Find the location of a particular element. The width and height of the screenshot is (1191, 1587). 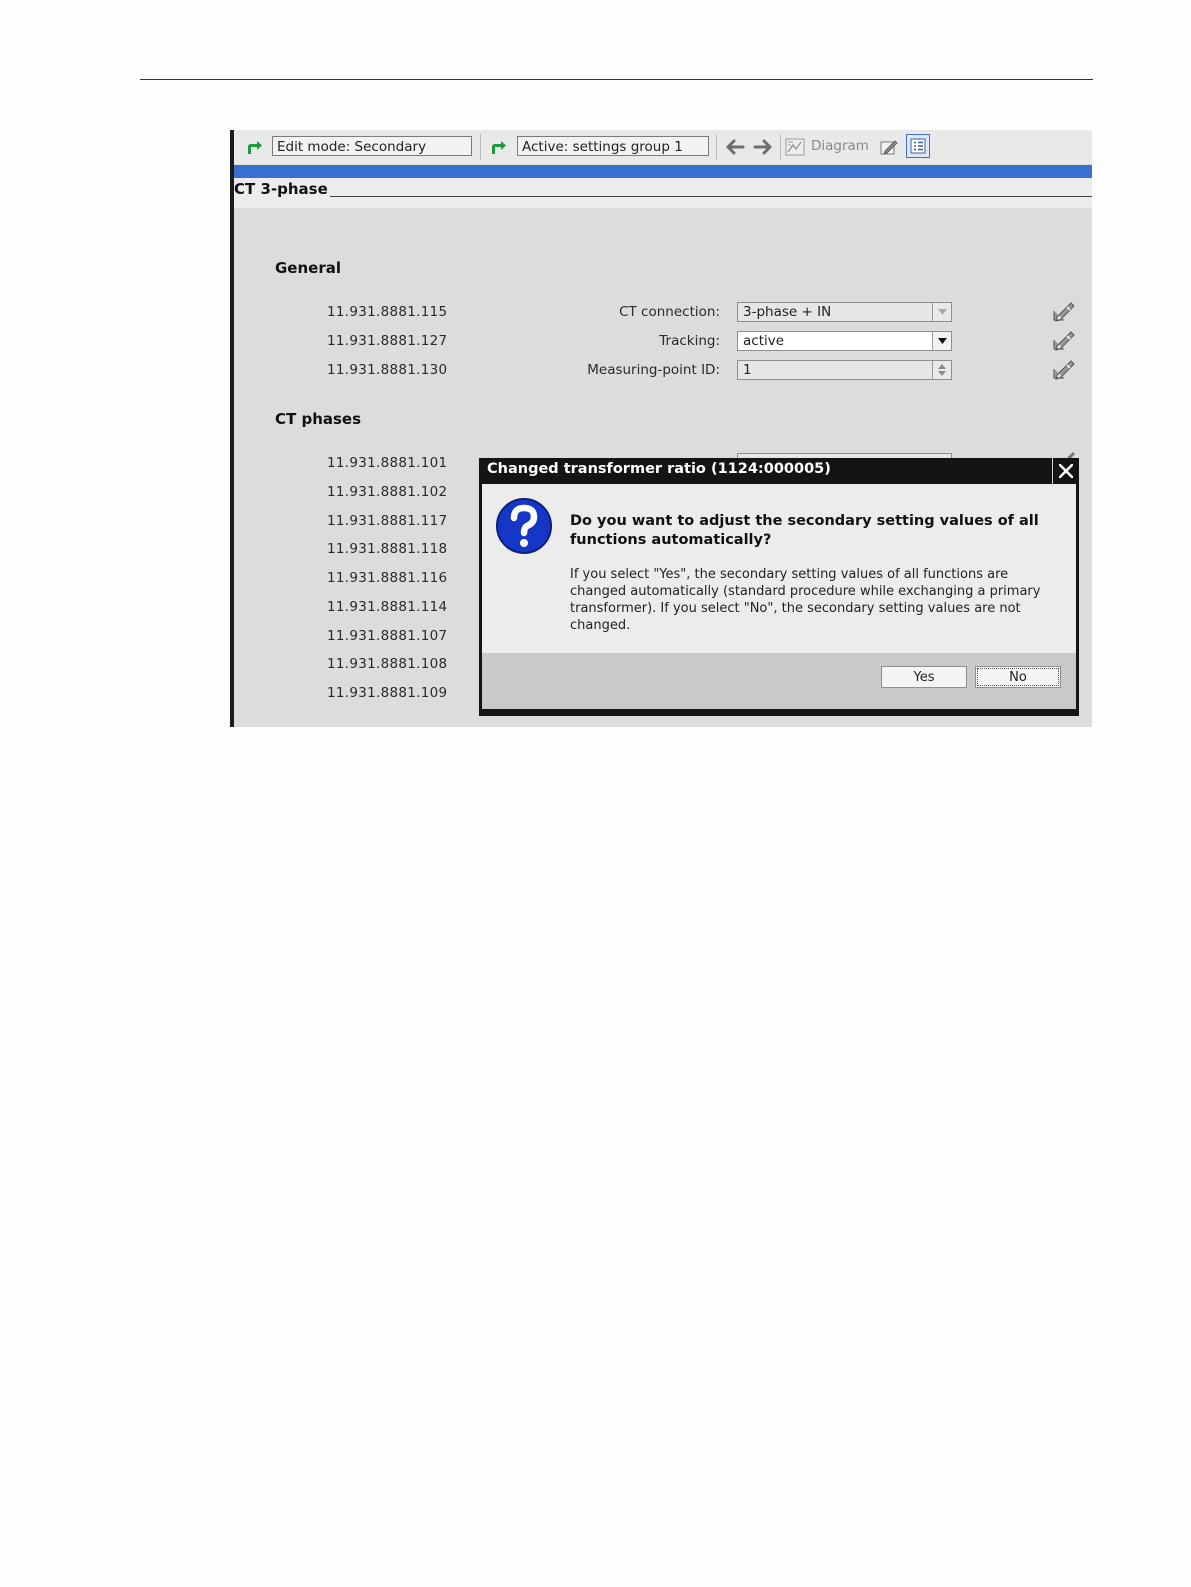

title-band is located at coordinates (663, 171).